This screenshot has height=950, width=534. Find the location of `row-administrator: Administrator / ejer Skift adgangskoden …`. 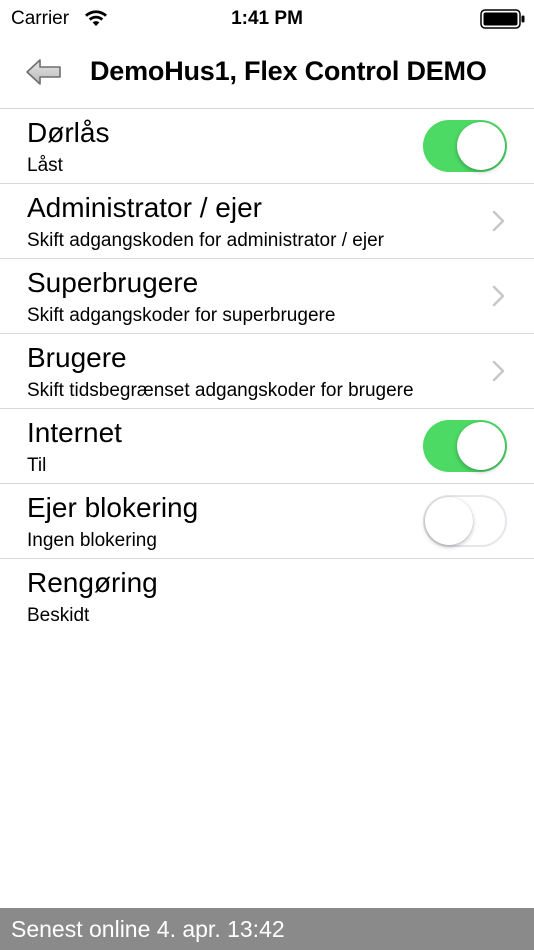

row-administrator: Administrator / ejer Skift adgangskoden … is located at coordinates (267, 221).